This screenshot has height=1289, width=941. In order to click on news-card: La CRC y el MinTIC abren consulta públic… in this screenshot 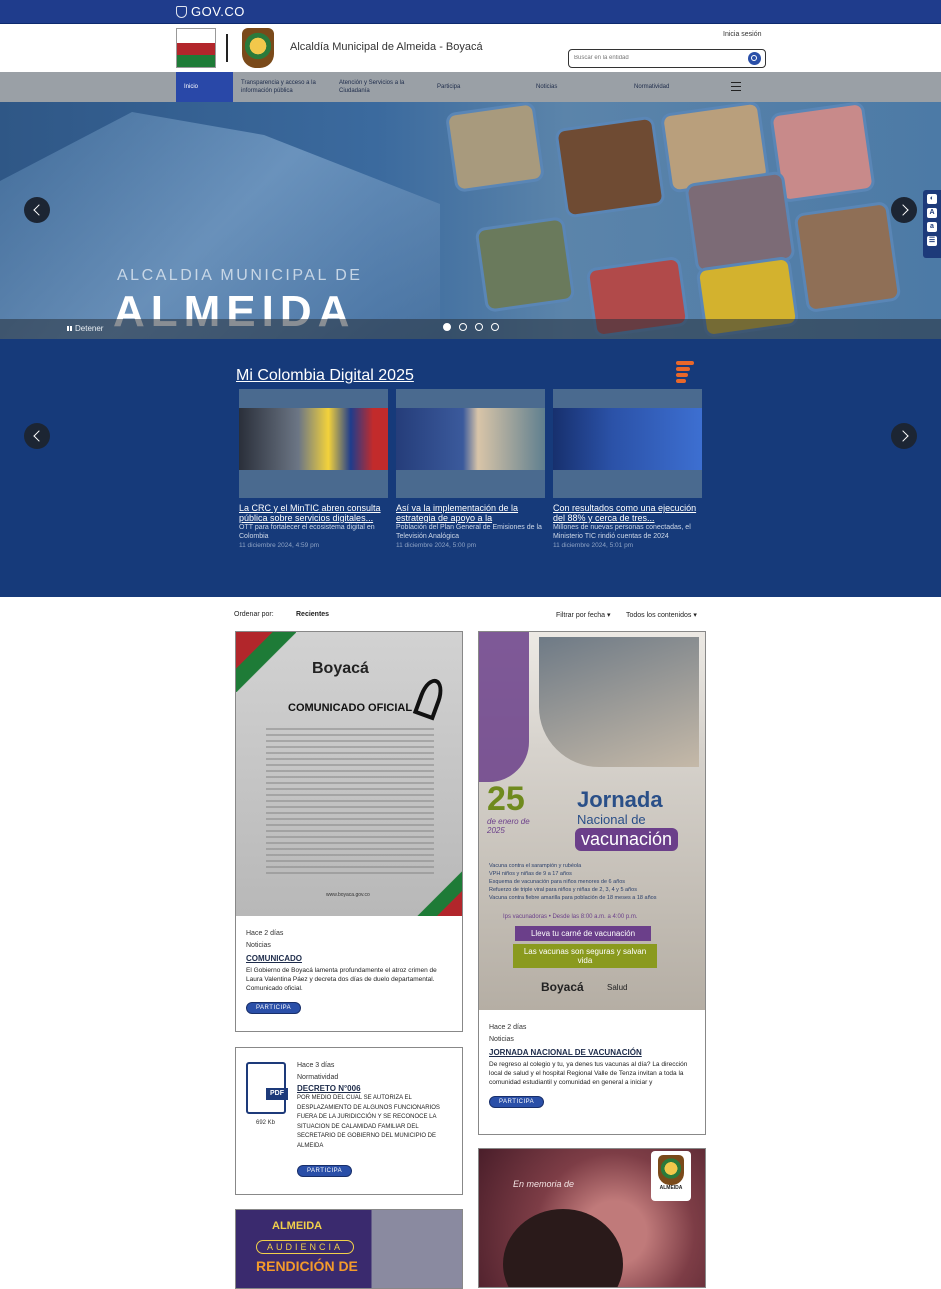, I will do `click(313, 469)`.